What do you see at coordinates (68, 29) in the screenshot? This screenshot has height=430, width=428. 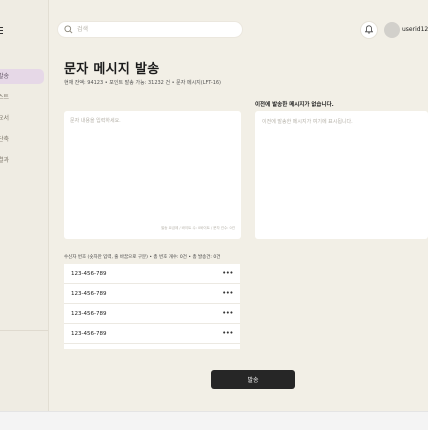 I see `search-icon` at bounding box center [68, 29].